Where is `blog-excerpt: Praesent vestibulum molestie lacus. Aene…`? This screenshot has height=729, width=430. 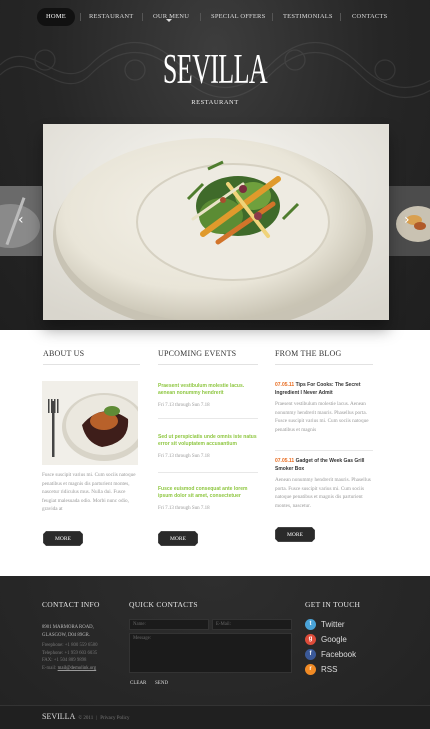 blog-excerpt: Praesent vestibulum molestie lacus. Aene… is located at coordinates (322, 417).